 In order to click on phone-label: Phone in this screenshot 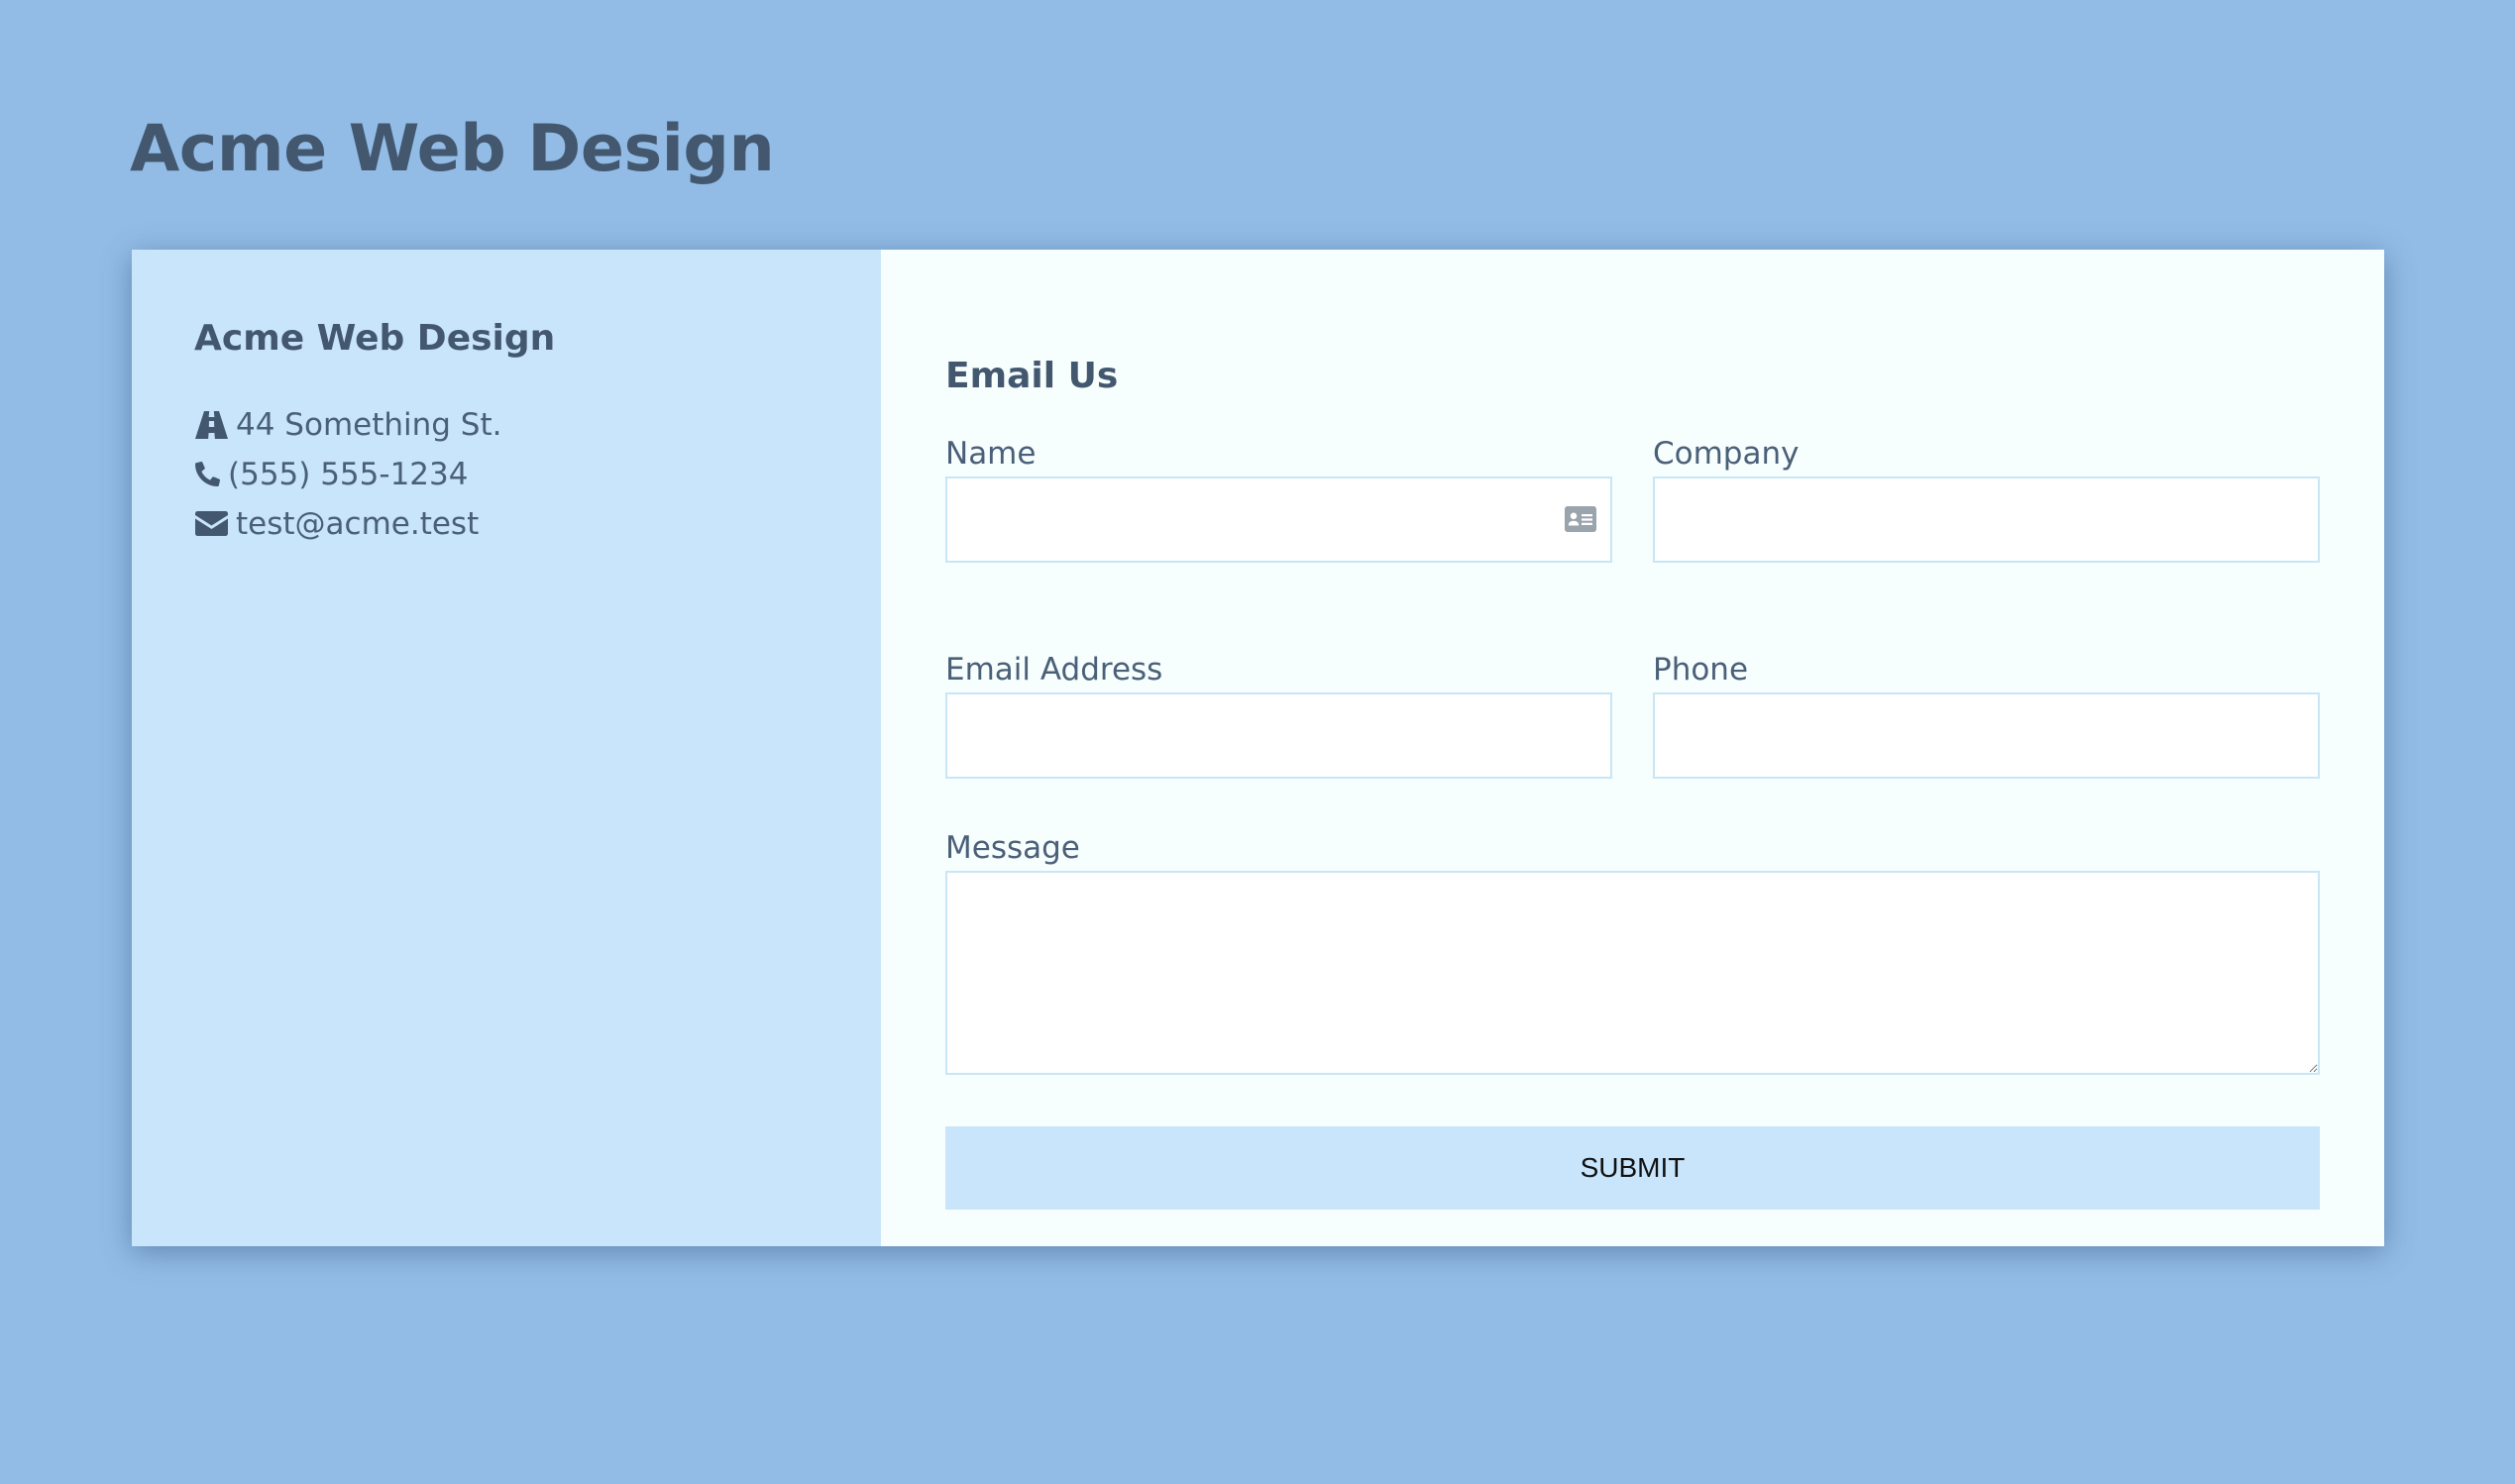, I will do `click(1701, 670)`.